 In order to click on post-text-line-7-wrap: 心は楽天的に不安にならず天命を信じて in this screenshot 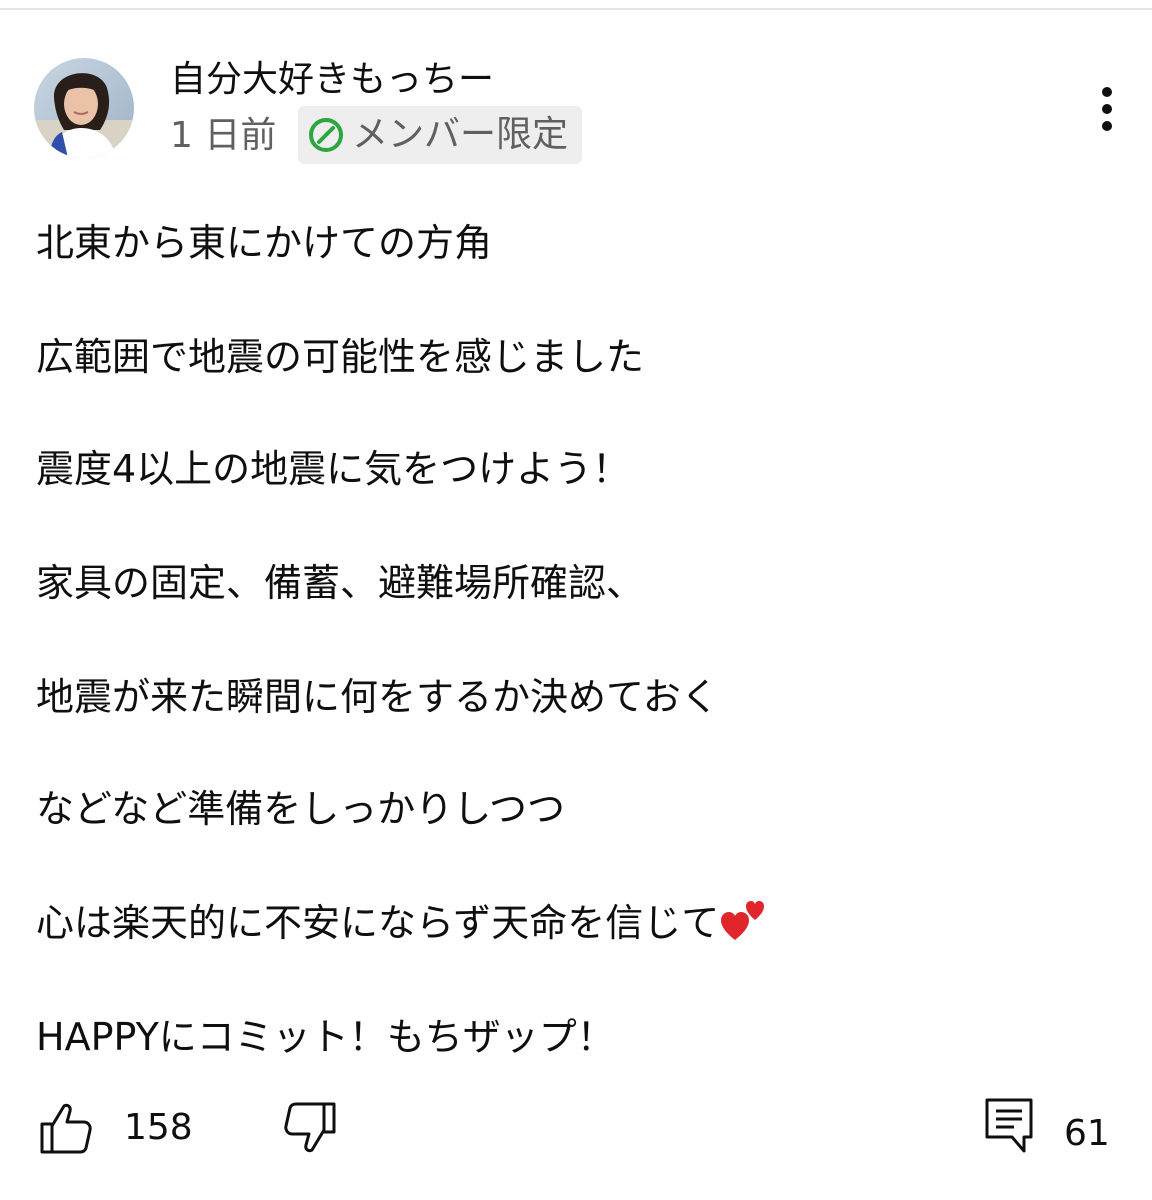, I will do `click(401, 926)`.